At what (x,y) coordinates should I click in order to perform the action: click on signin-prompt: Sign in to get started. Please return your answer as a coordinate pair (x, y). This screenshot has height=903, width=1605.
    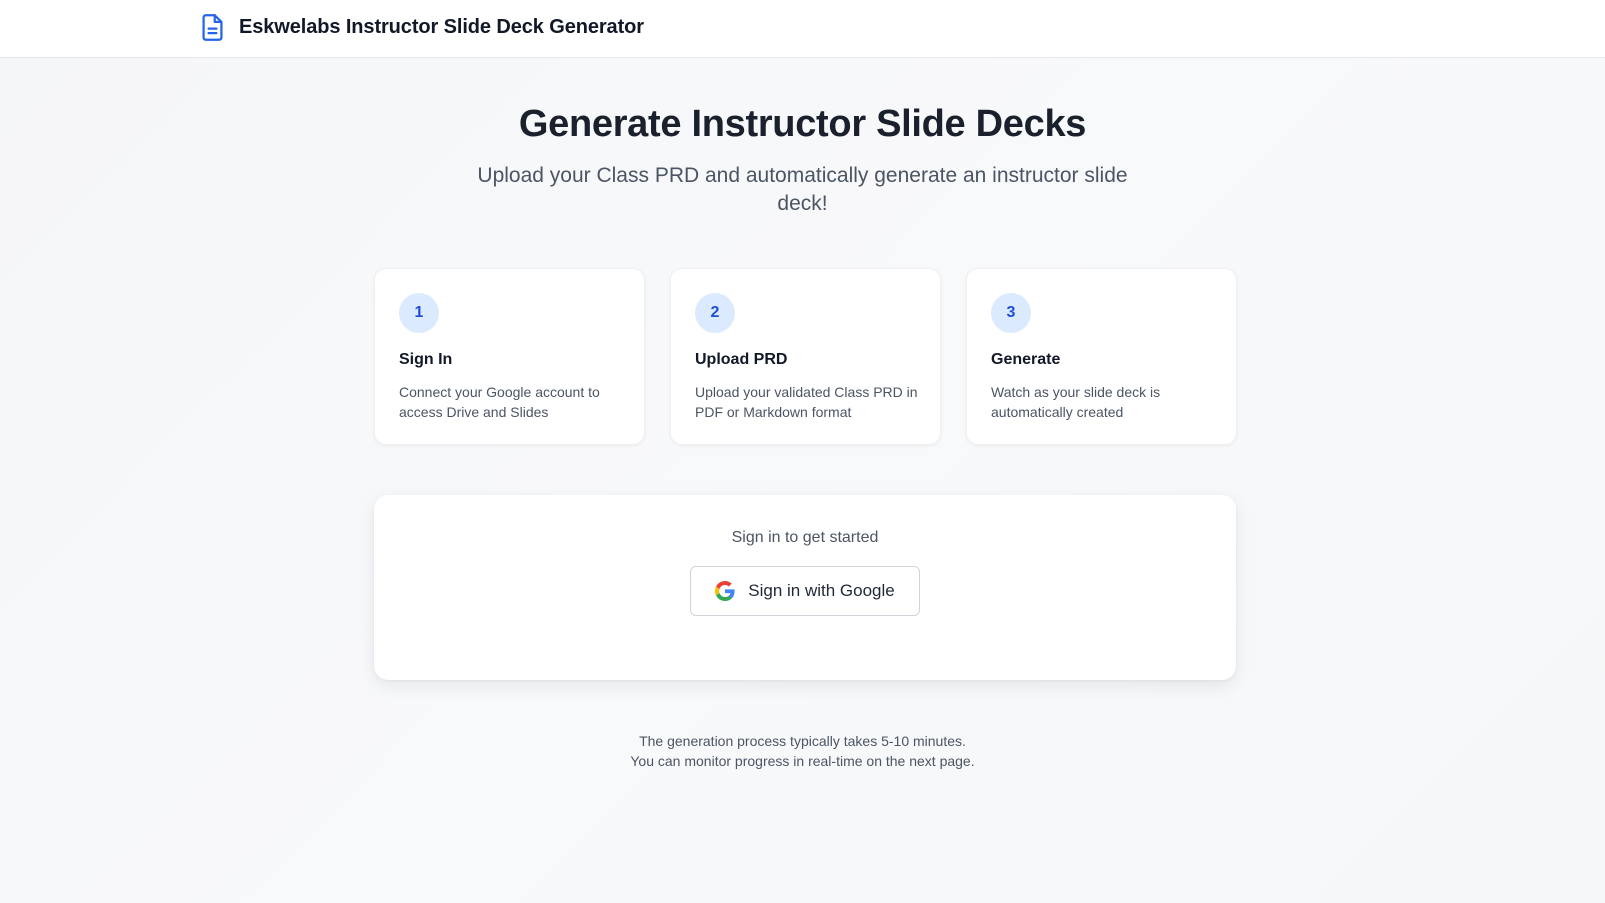
    Looking at the image, I should click on (805, 537).